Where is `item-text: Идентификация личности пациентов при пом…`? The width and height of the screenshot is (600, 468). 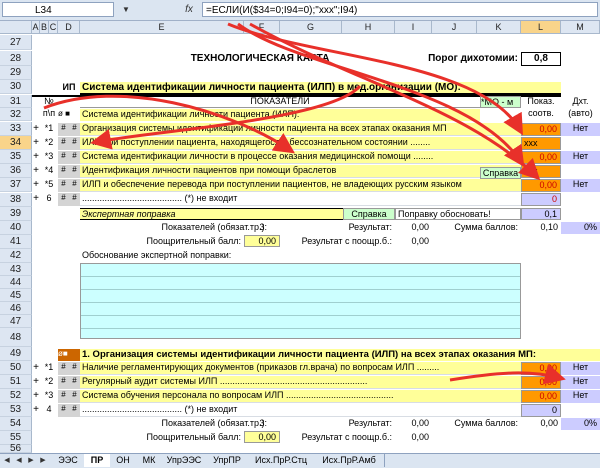 item-text: Идентификация личности пациентов при пом… is located at coordinates (300, 171).